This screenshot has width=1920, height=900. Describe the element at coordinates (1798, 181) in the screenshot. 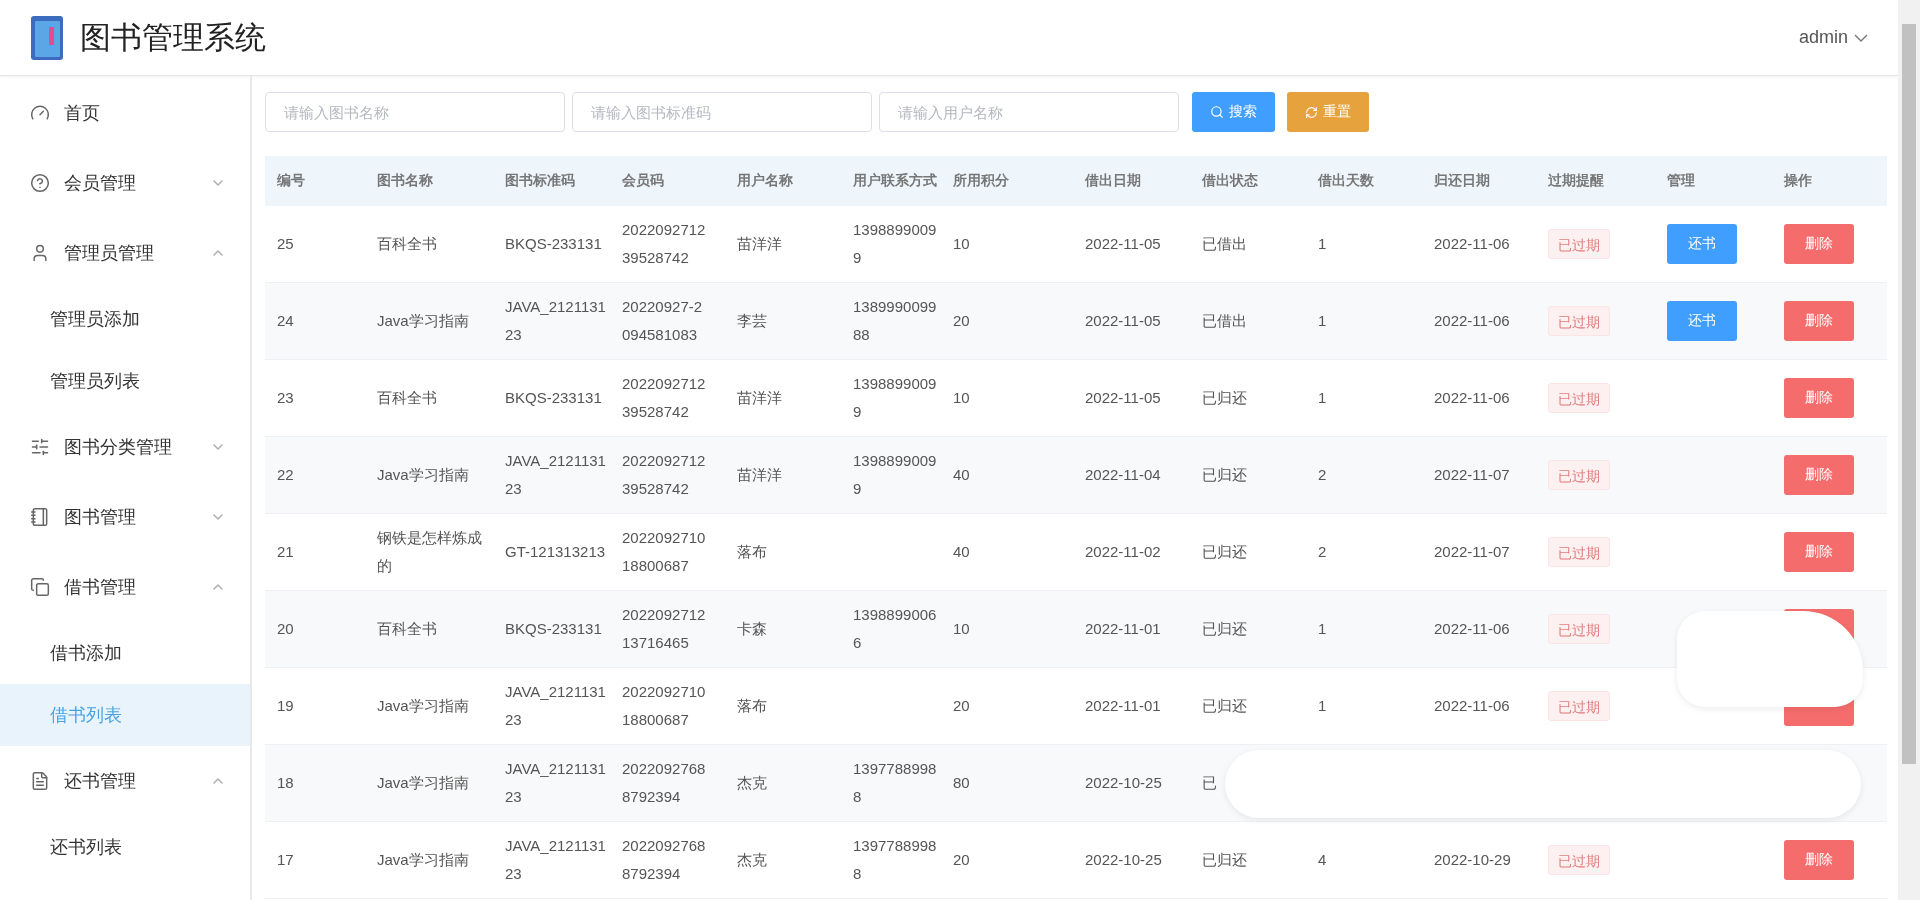

I see `column-header: 操作` at that location.